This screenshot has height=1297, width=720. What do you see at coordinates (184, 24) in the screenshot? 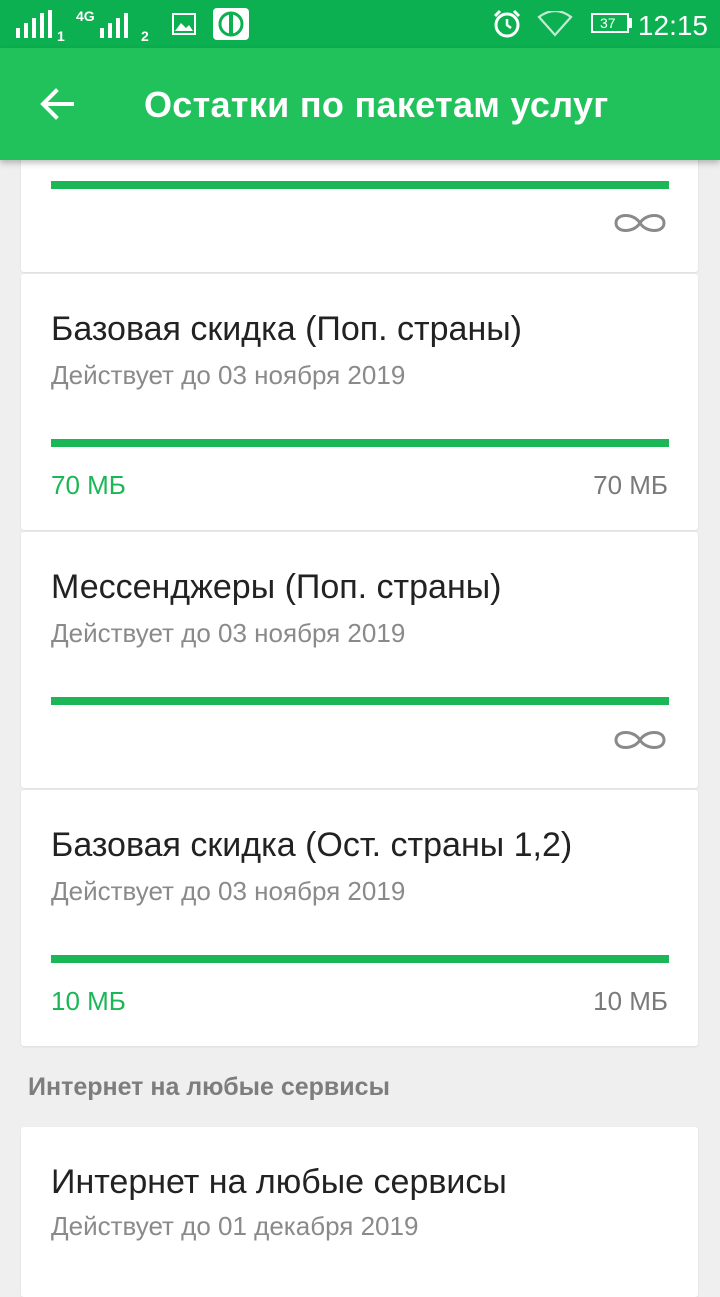
I see `gallery-icon` at bounding box center [184, 24].